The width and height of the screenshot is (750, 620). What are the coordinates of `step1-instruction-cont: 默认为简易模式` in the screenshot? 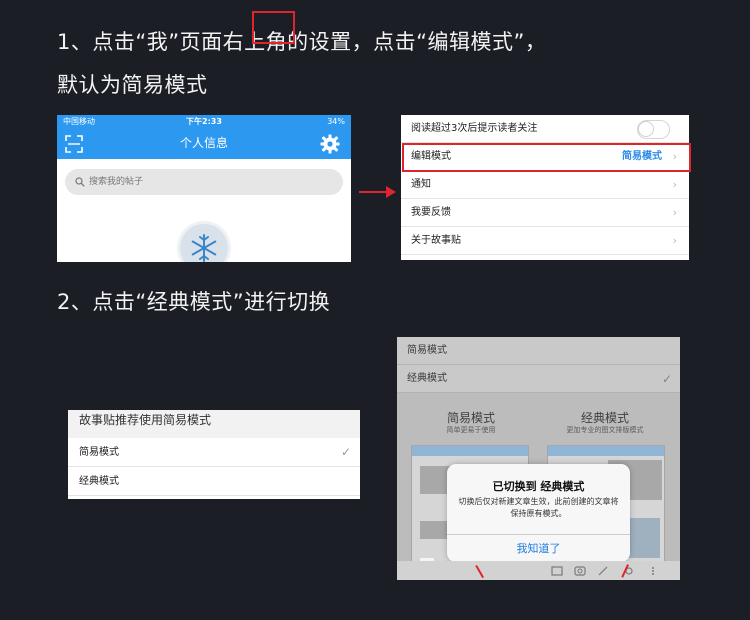 It's located at (132, 85).